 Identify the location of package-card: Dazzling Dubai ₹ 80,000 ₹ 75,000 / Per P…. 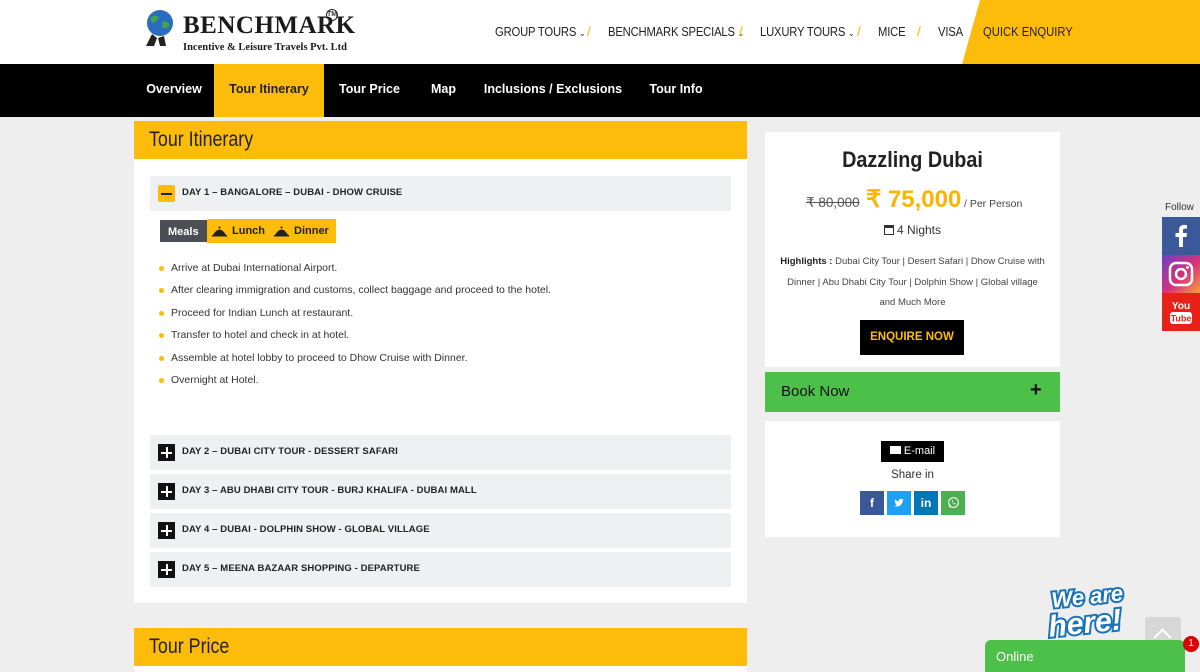
(912, 249).